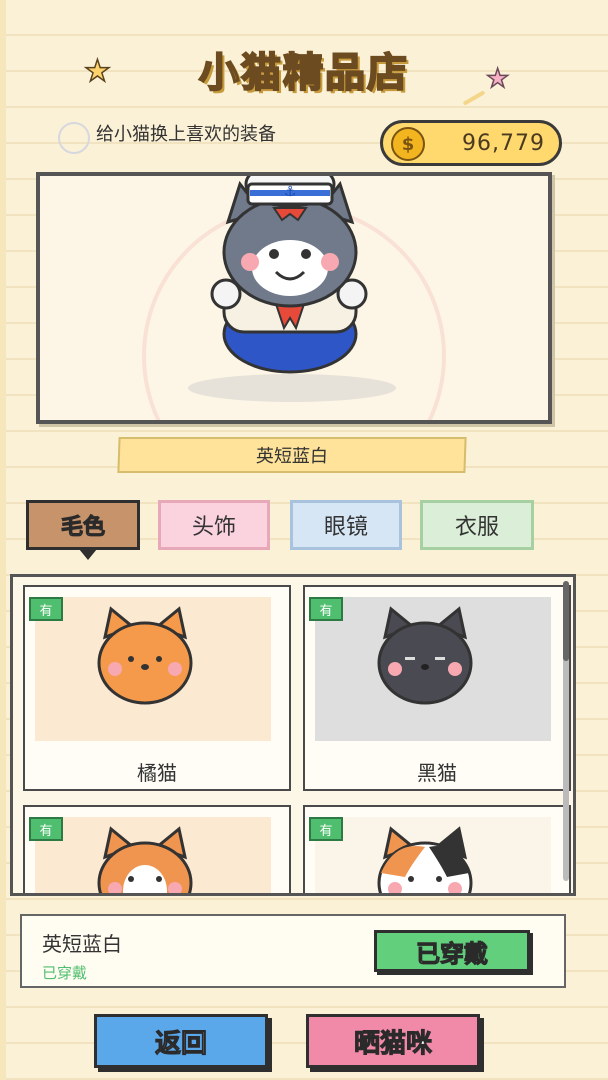  I want to click on coin-icon: $, so click(408, 144).